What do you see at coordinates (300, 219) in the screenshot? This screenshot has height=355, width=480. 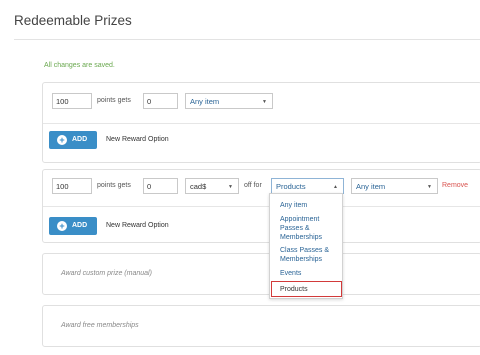 I see `option-label: Appointment` at bounding box center [300, 219].